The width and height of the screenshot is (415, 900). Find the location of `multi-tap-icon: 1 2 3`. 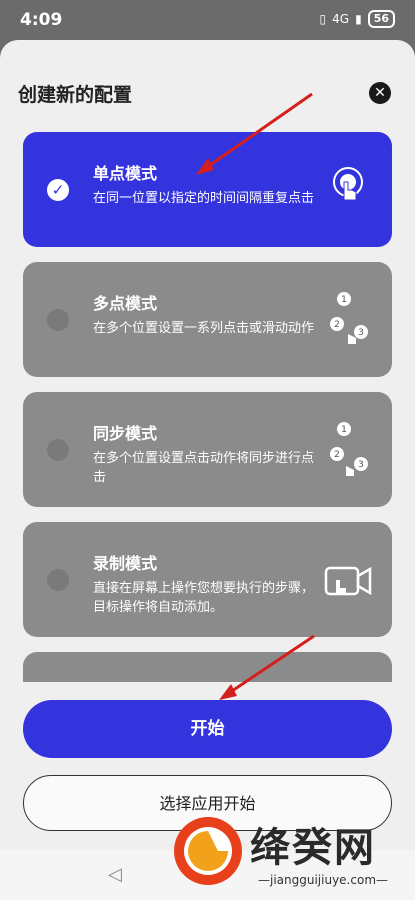

multi-tap-icon: 1 2 3 is located at coordinates (349, 318).